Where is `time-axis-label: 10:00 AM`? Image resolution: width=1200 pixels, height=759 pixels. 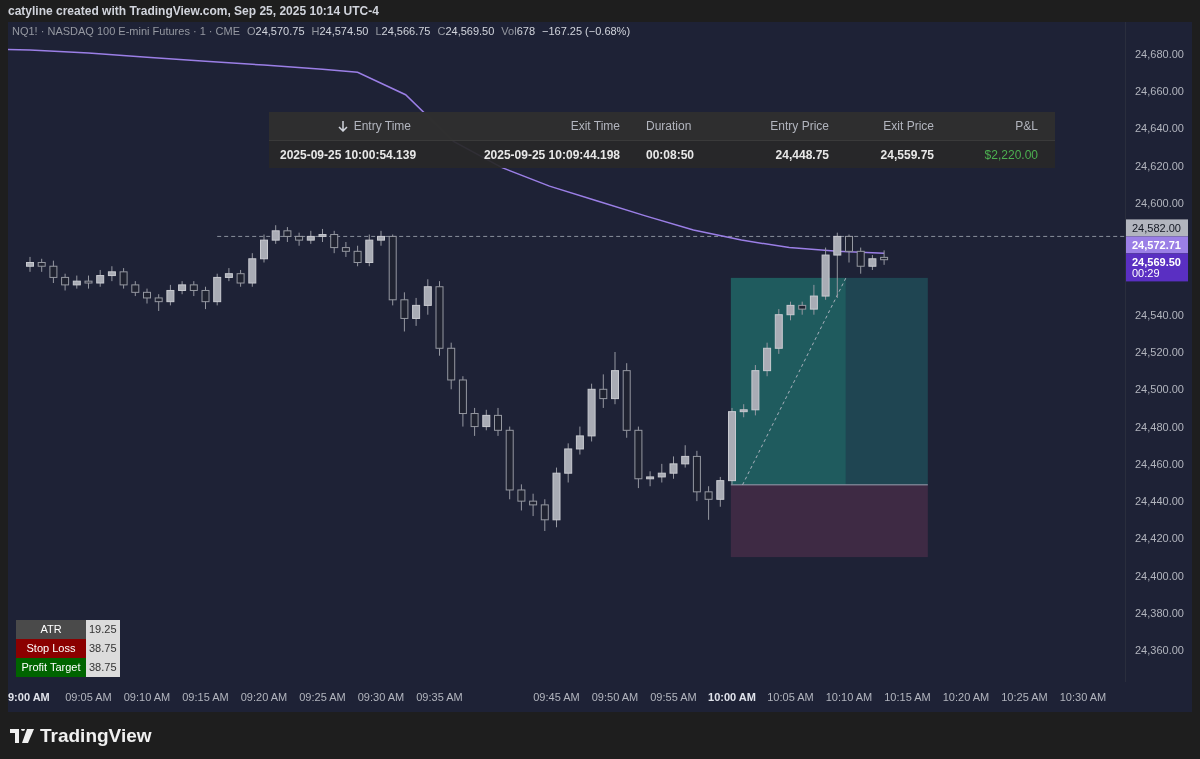 time-axis-label: 10:00 AM is located at coordinates (732, 697).